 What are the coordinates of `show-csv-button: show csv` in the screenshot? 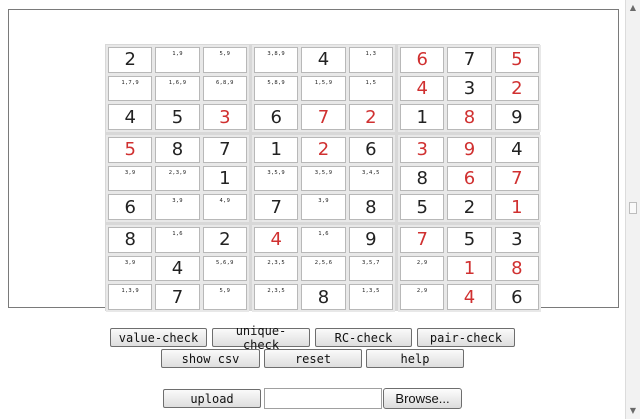 It's located at (210, 358).